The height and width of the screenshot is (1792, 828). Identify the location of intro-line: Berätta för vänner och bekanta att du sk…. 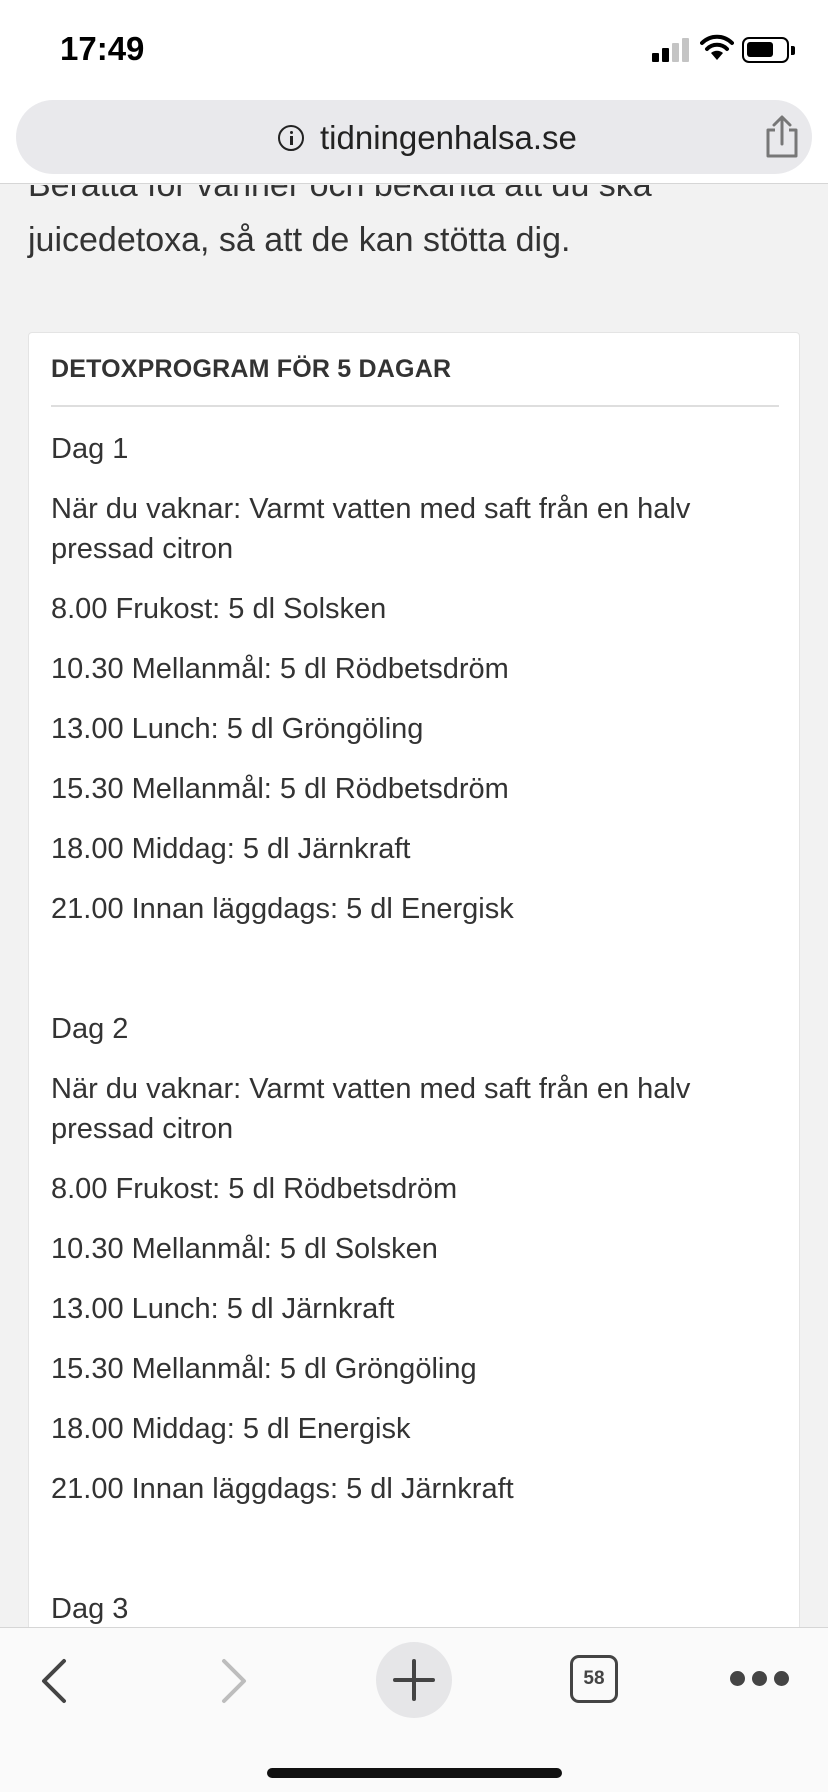
(340, 194).